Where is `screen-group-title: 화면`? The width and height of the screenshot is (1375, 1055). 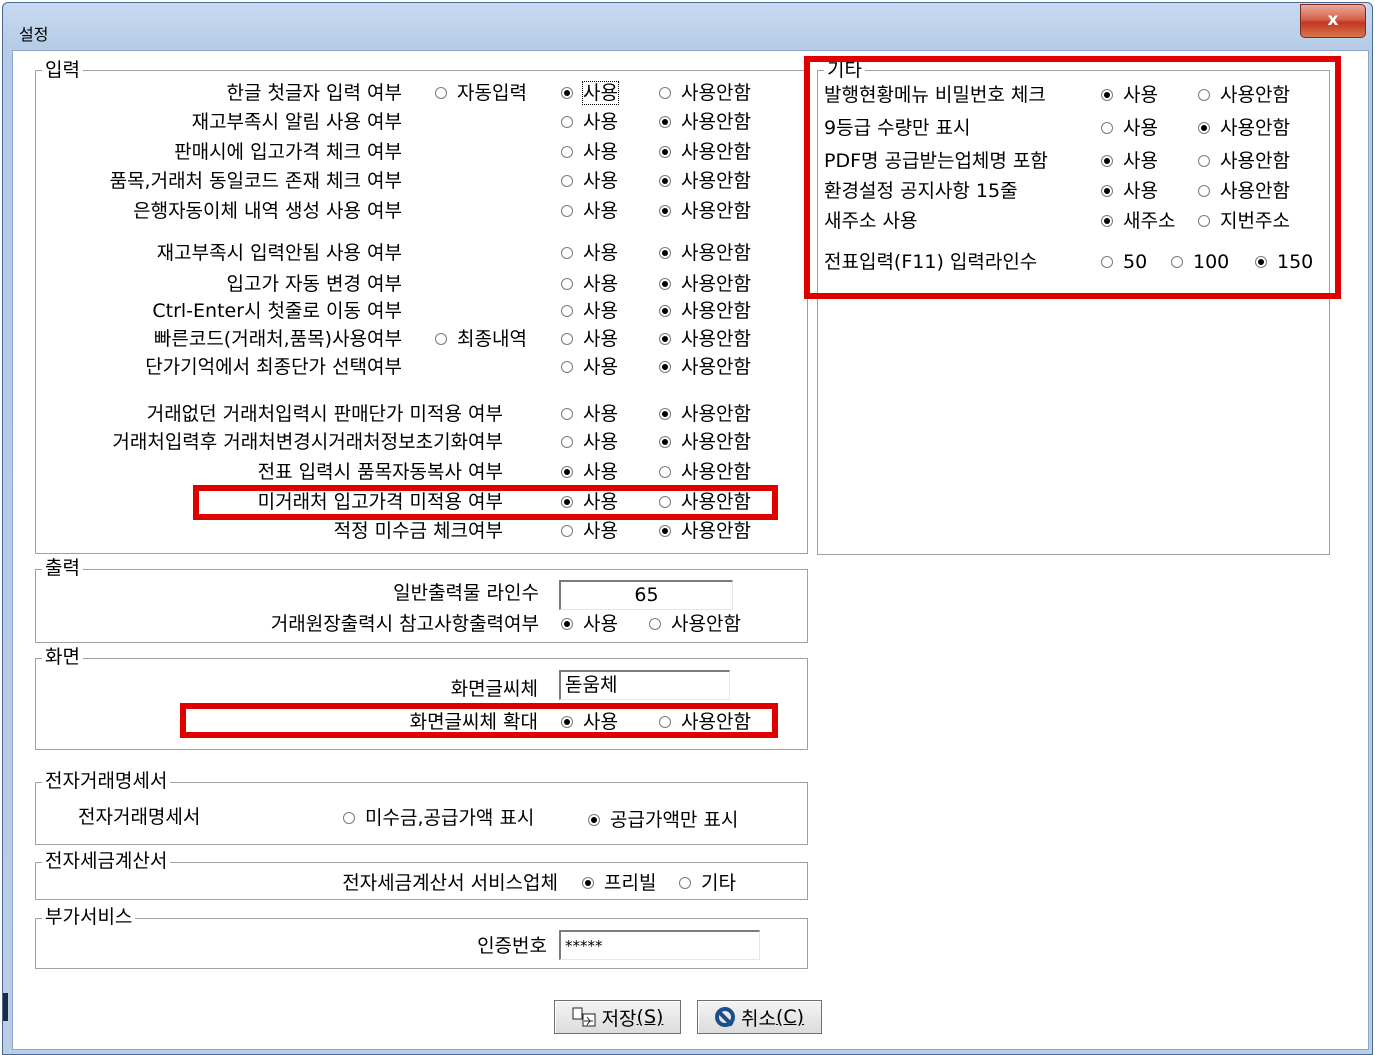 screen-group-title: 화면 is located at coordinates (62, 657).